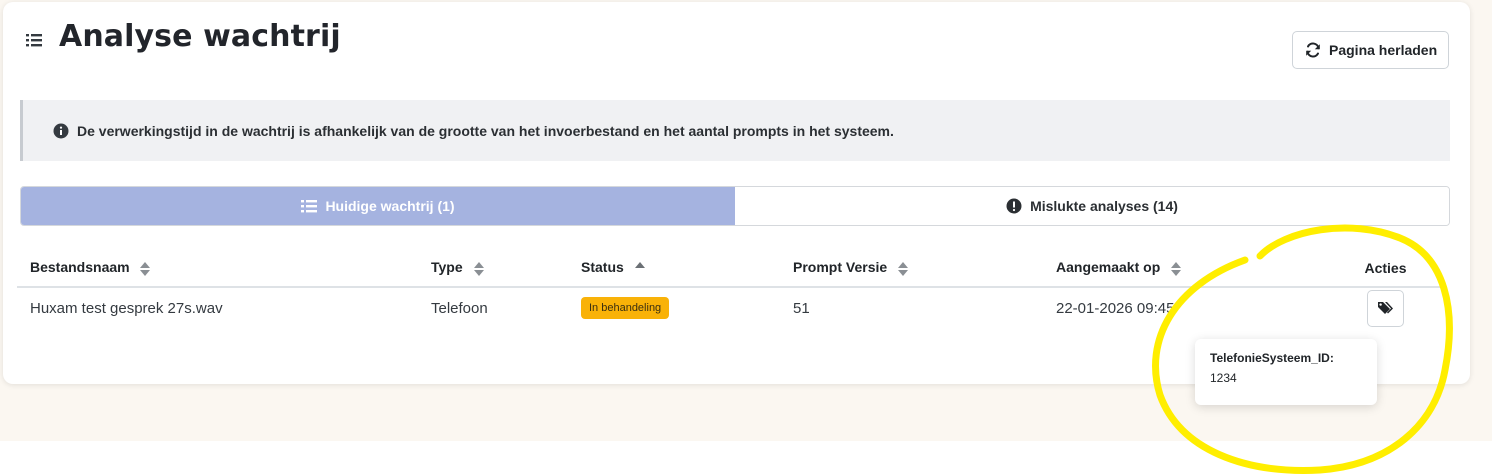 The image size is (1492, 475). Describe the element at coordinates (1104, 206) in the screenshot. I see `tab-label: Mislukte analyses (14)` at that location.